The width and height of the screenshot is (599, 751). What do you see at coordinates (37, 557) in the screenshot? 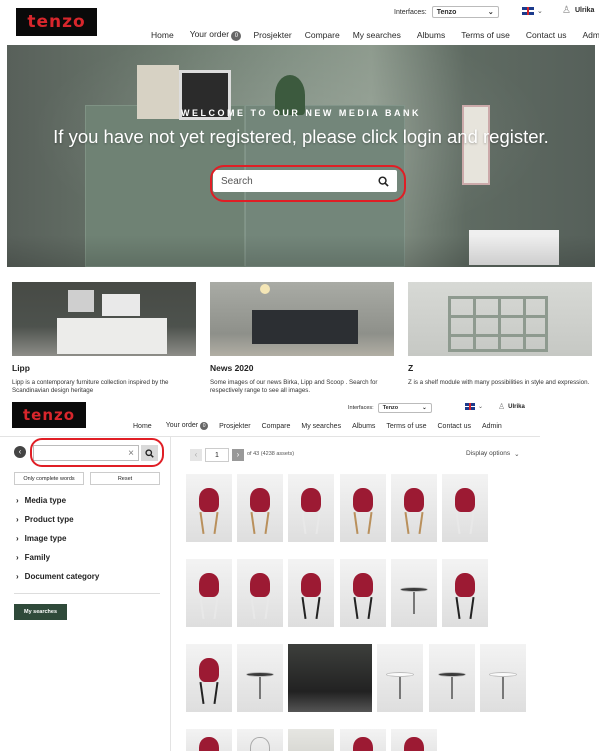
I see `filter-label: Family` at bounding box center [37, 557].